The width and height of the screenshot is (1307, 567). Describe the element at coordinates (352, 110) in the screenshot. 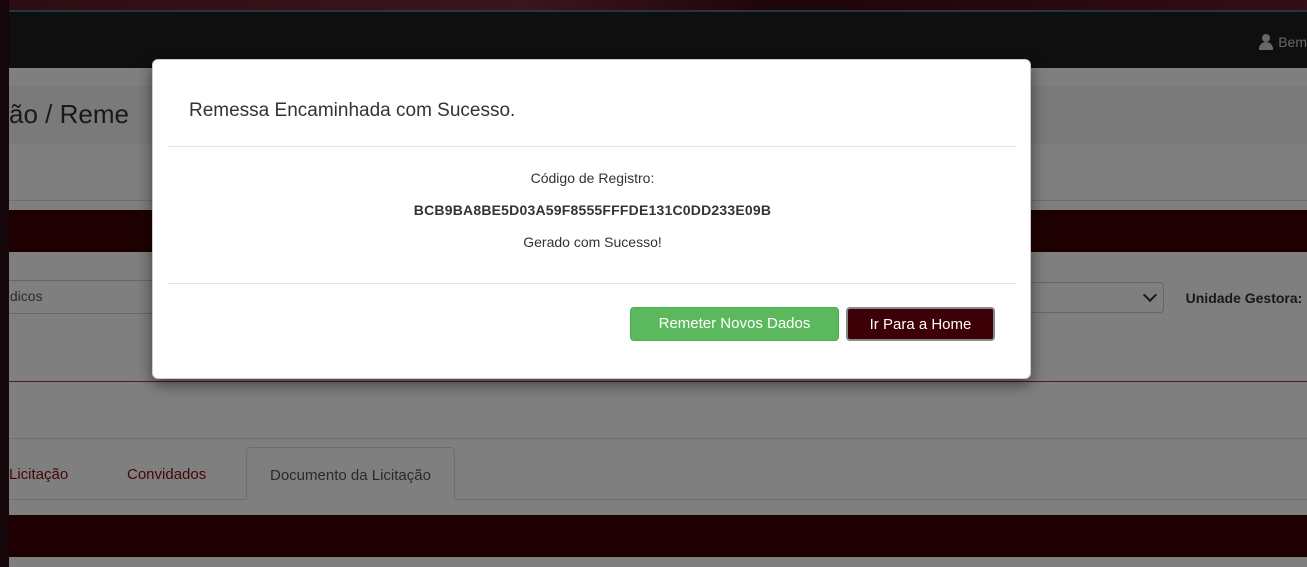

I see `modal-title: Remessa Encaminhada com Sucesso.` at that location.